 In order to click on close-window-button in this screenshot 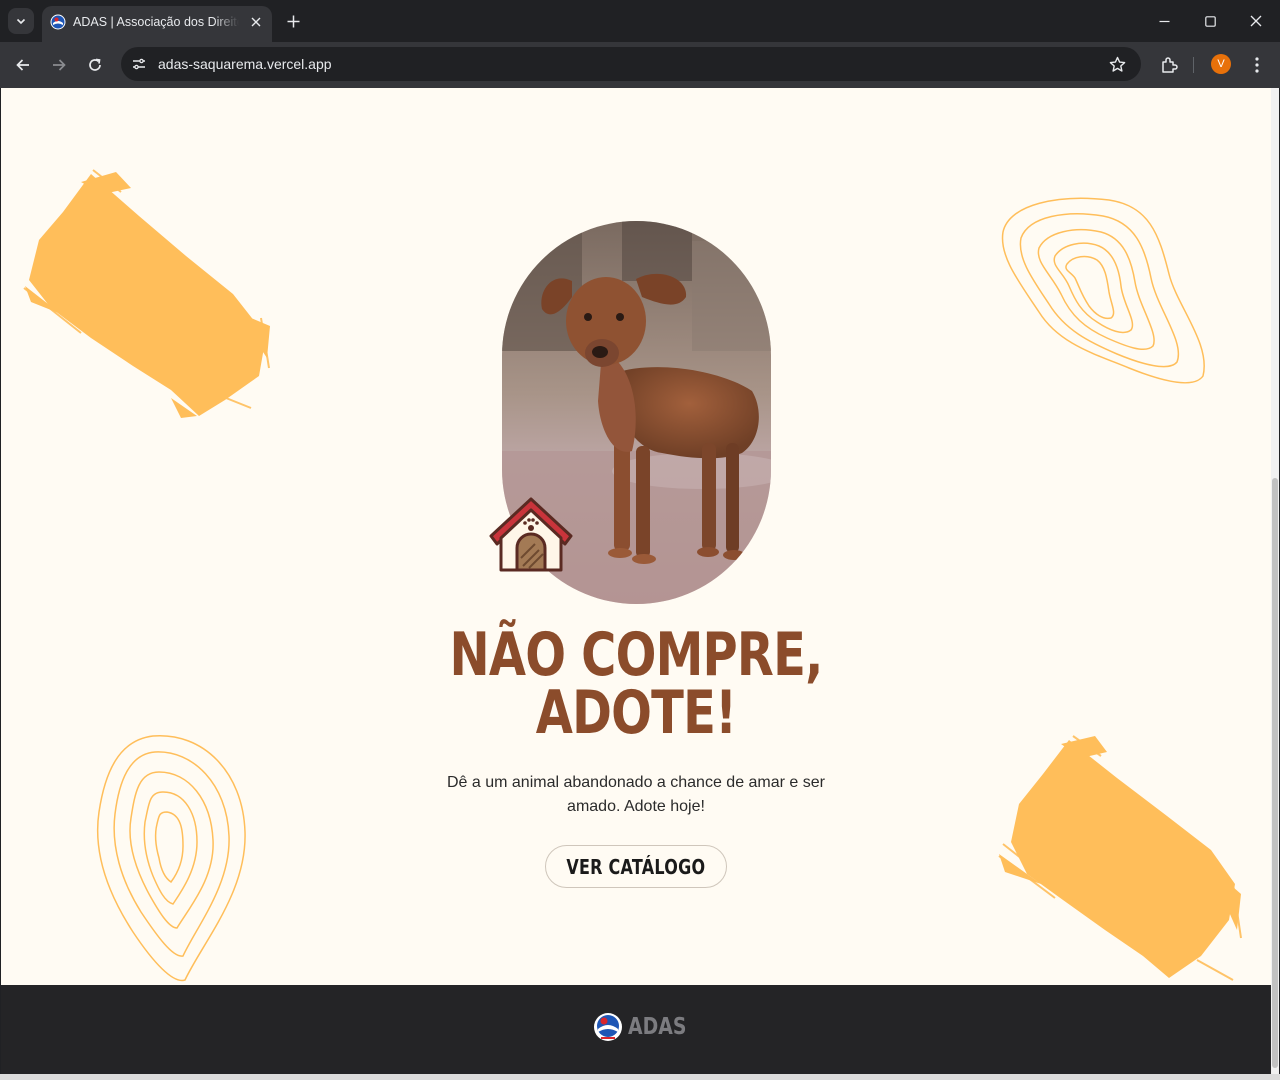, I will do `click(1256, 21)`.